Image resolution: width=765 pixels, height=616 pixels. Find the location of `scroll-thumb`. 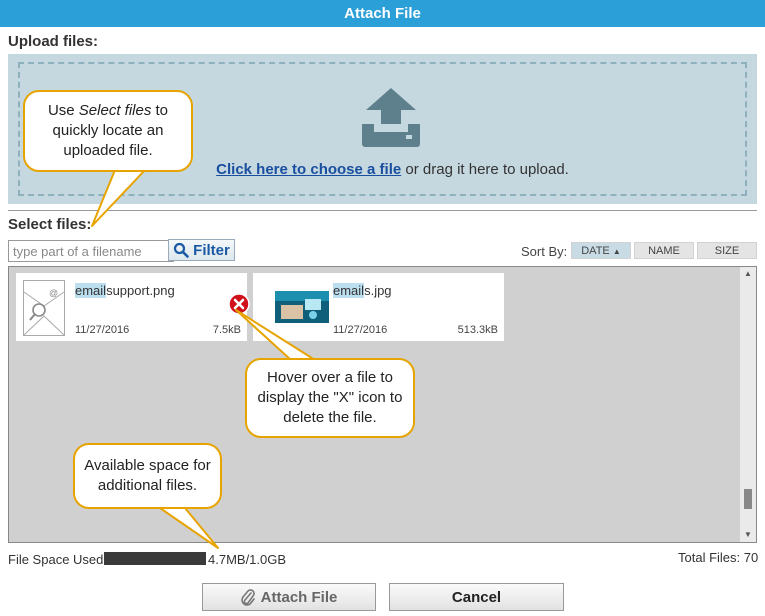

scroll-thumb is located at coordinates (748, 499).